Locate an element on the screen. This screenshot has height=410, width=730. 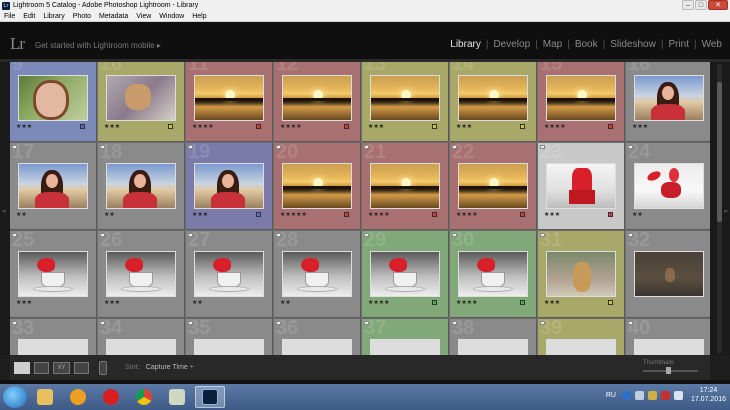
module-web: Web is located at coordinates (712, 44).